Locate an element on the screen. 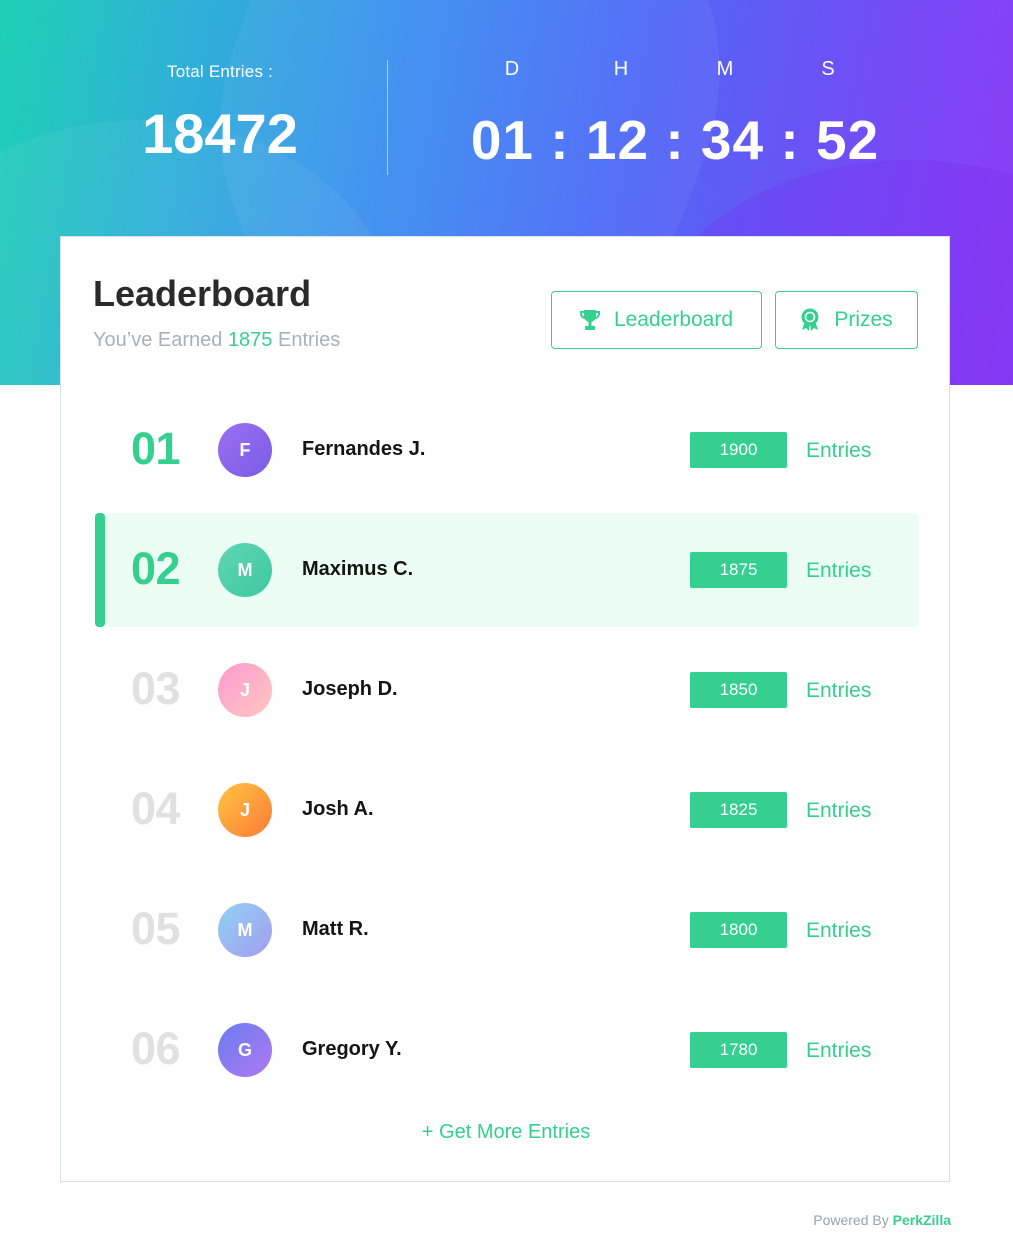 The image size is (1013, 1254). entries-count-badge: 1825 is located at coordinates (738, 810).